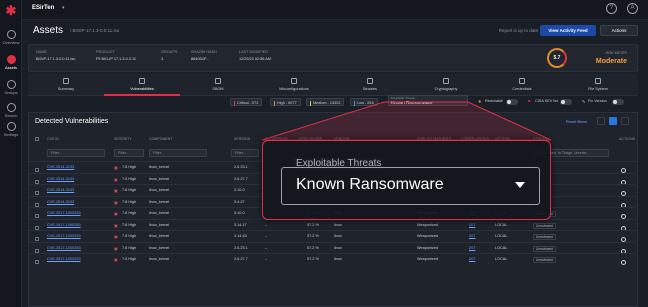 The image size is (648, 307). Describe the element at coordinates (11, 110) in the screenshot. I see `sidebar-item-search: Search` at that location.